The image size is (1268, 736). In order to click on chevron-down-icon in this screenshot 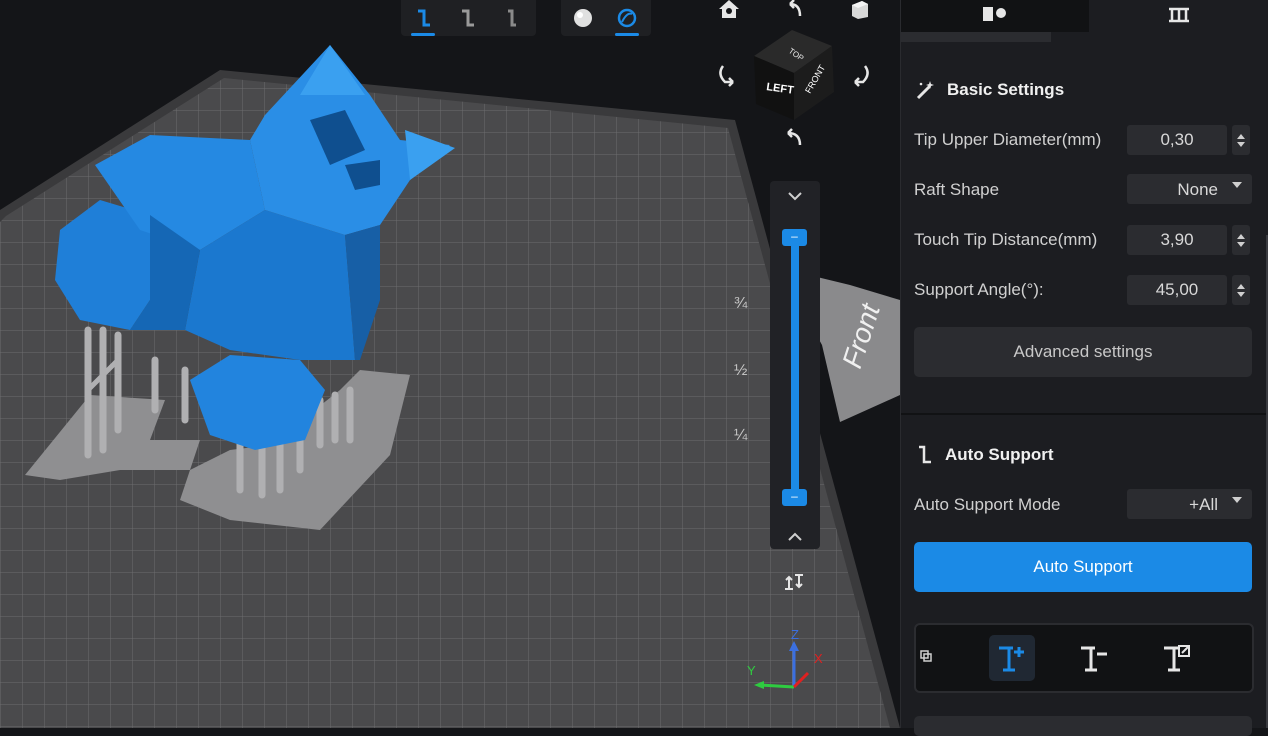, I will do `click(795, 196)`.